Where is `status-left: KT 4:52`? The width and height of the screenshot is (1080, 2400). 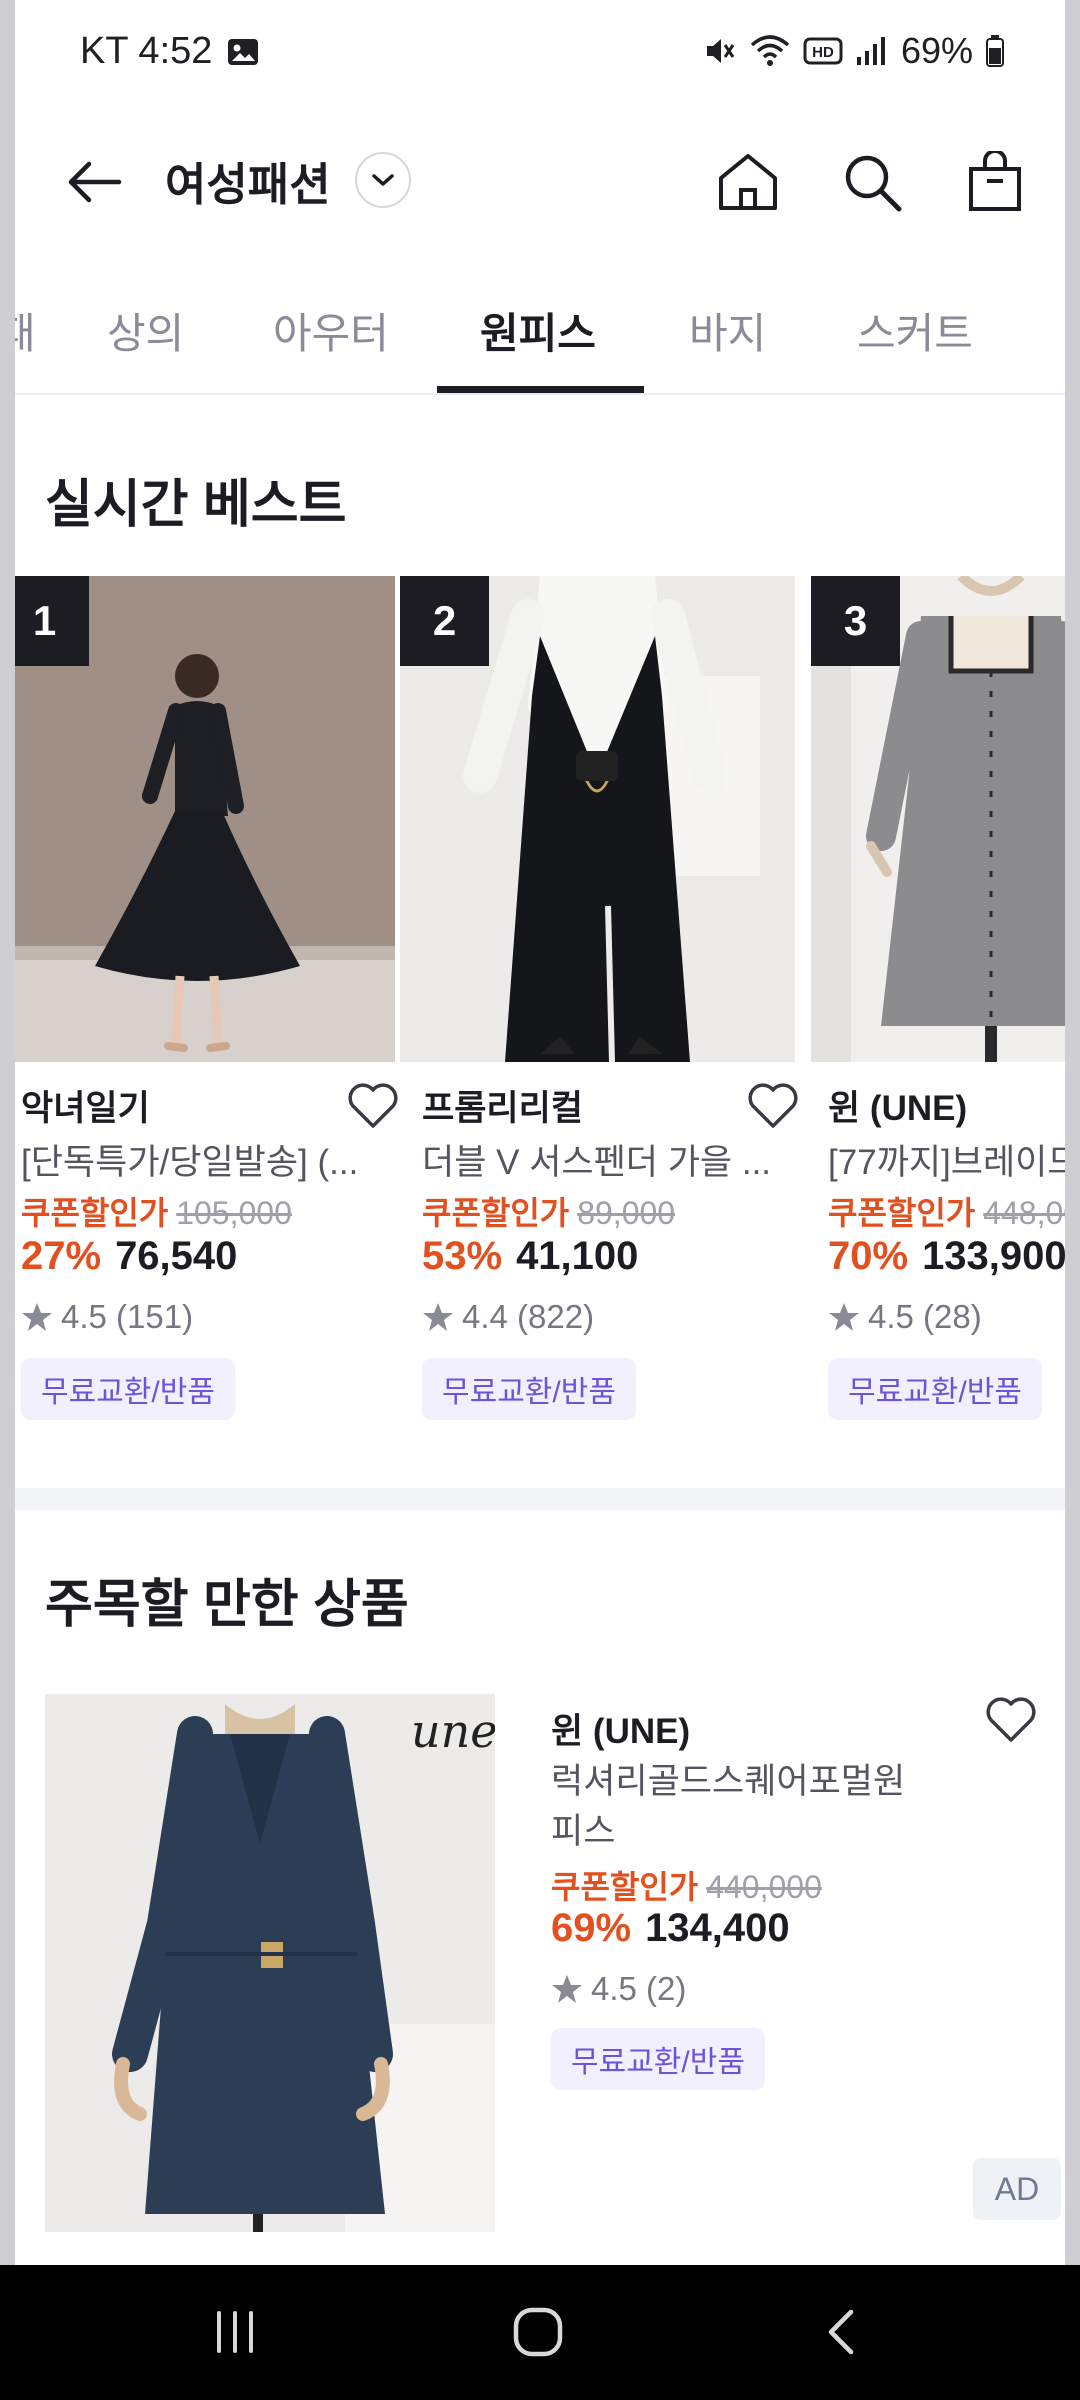
status-left: KT 4:52 is located at coordinates (170, 51).